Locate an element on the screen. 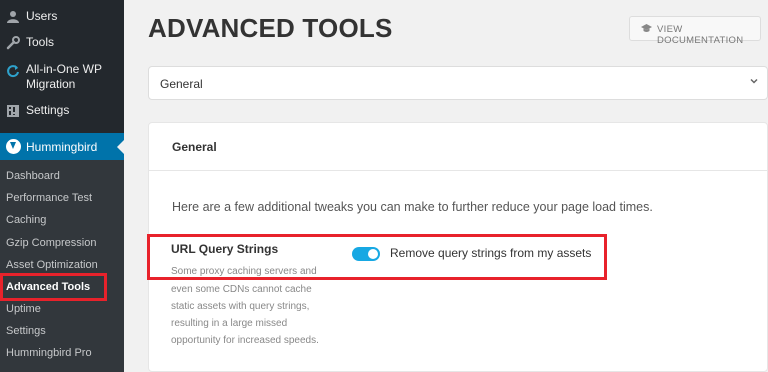 The height and width of the screenshot is (372, 768). submenu-item-hummingbird-pro: Hummingbird Pro is located at coordinates (49, 353).